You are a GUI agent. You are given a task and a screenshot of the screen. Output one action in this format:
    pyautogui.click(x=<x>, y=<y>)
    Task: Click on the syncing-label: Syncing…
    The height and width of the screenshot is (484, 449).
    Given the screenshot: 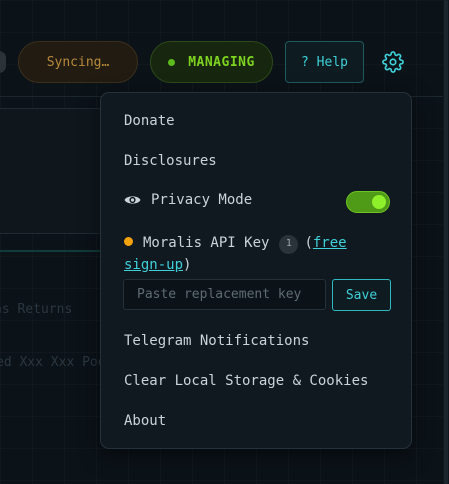 What is the action you would take?
    pyautogui.click(x=78, y=62)
    